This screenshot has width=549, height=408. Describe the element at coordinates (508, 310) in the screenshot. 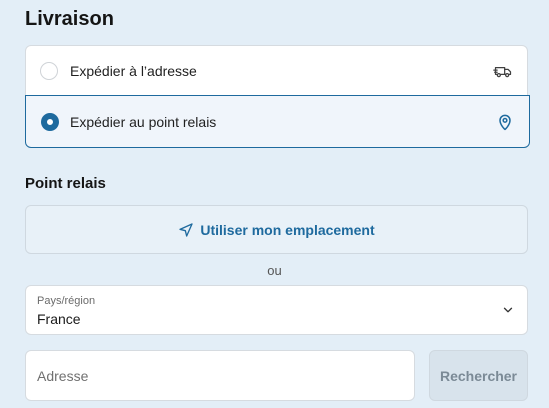

I see `chevron-down-icon` at that location.